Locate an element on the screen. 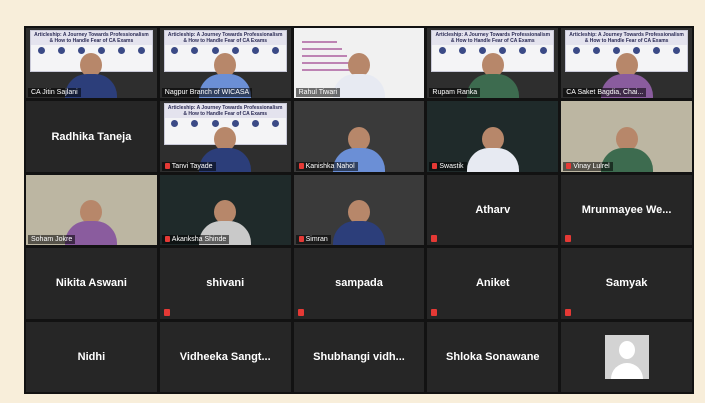 The width and height of the screenshot is (705, 403). participant-name: shivani is located at coordinates (225, 283).